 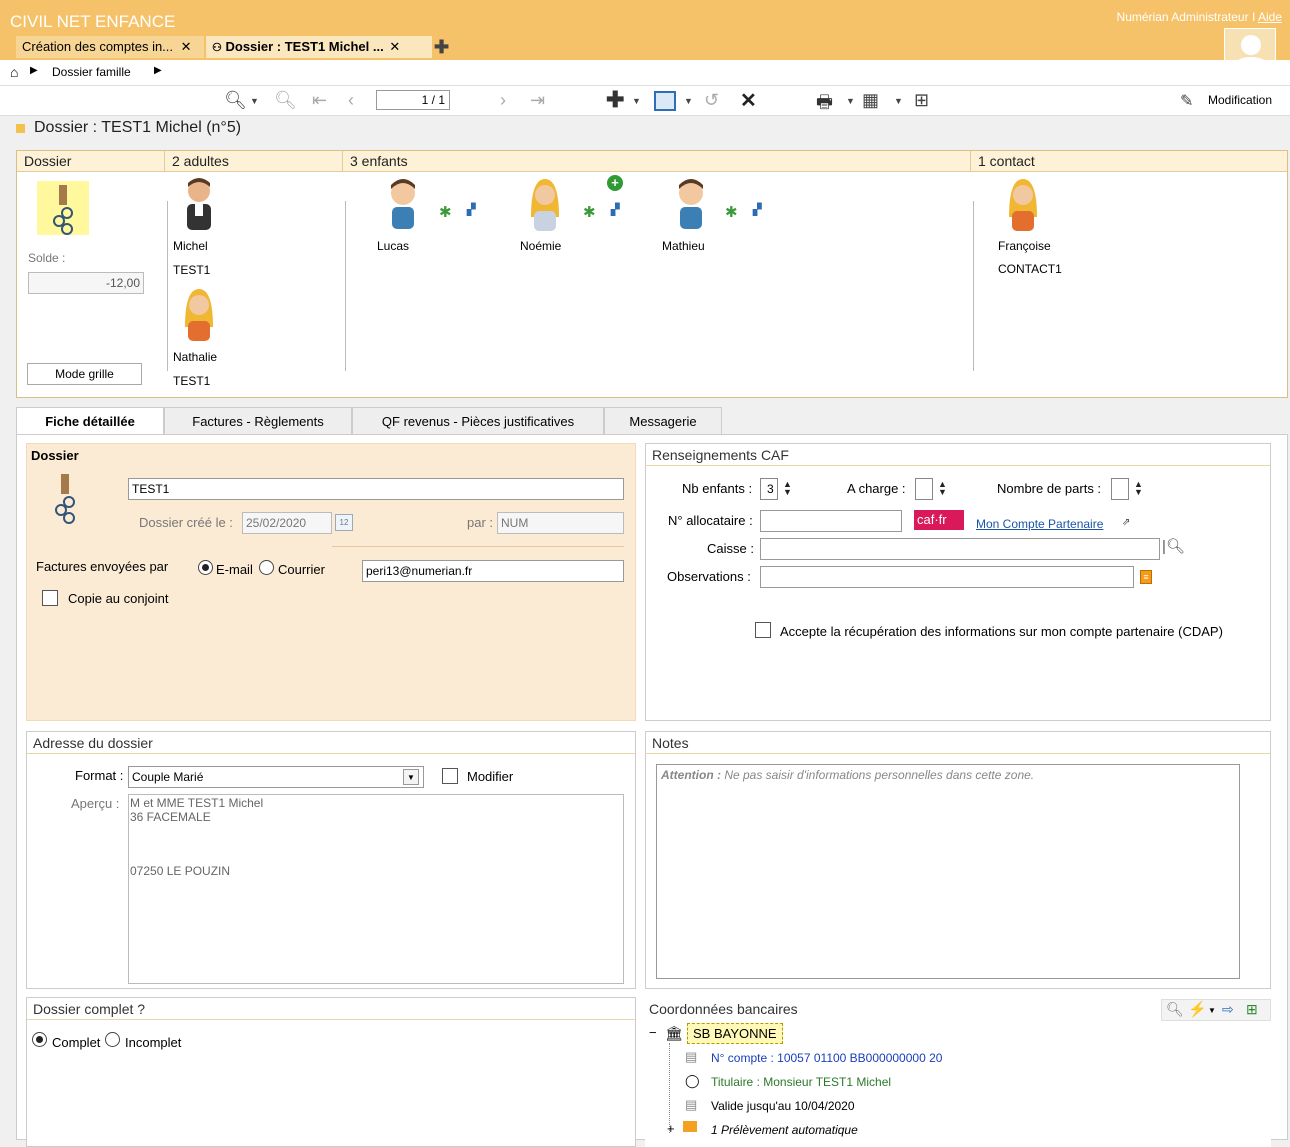 I want to click on copie-conjoint-checkbox, so click(x=50, y=598).